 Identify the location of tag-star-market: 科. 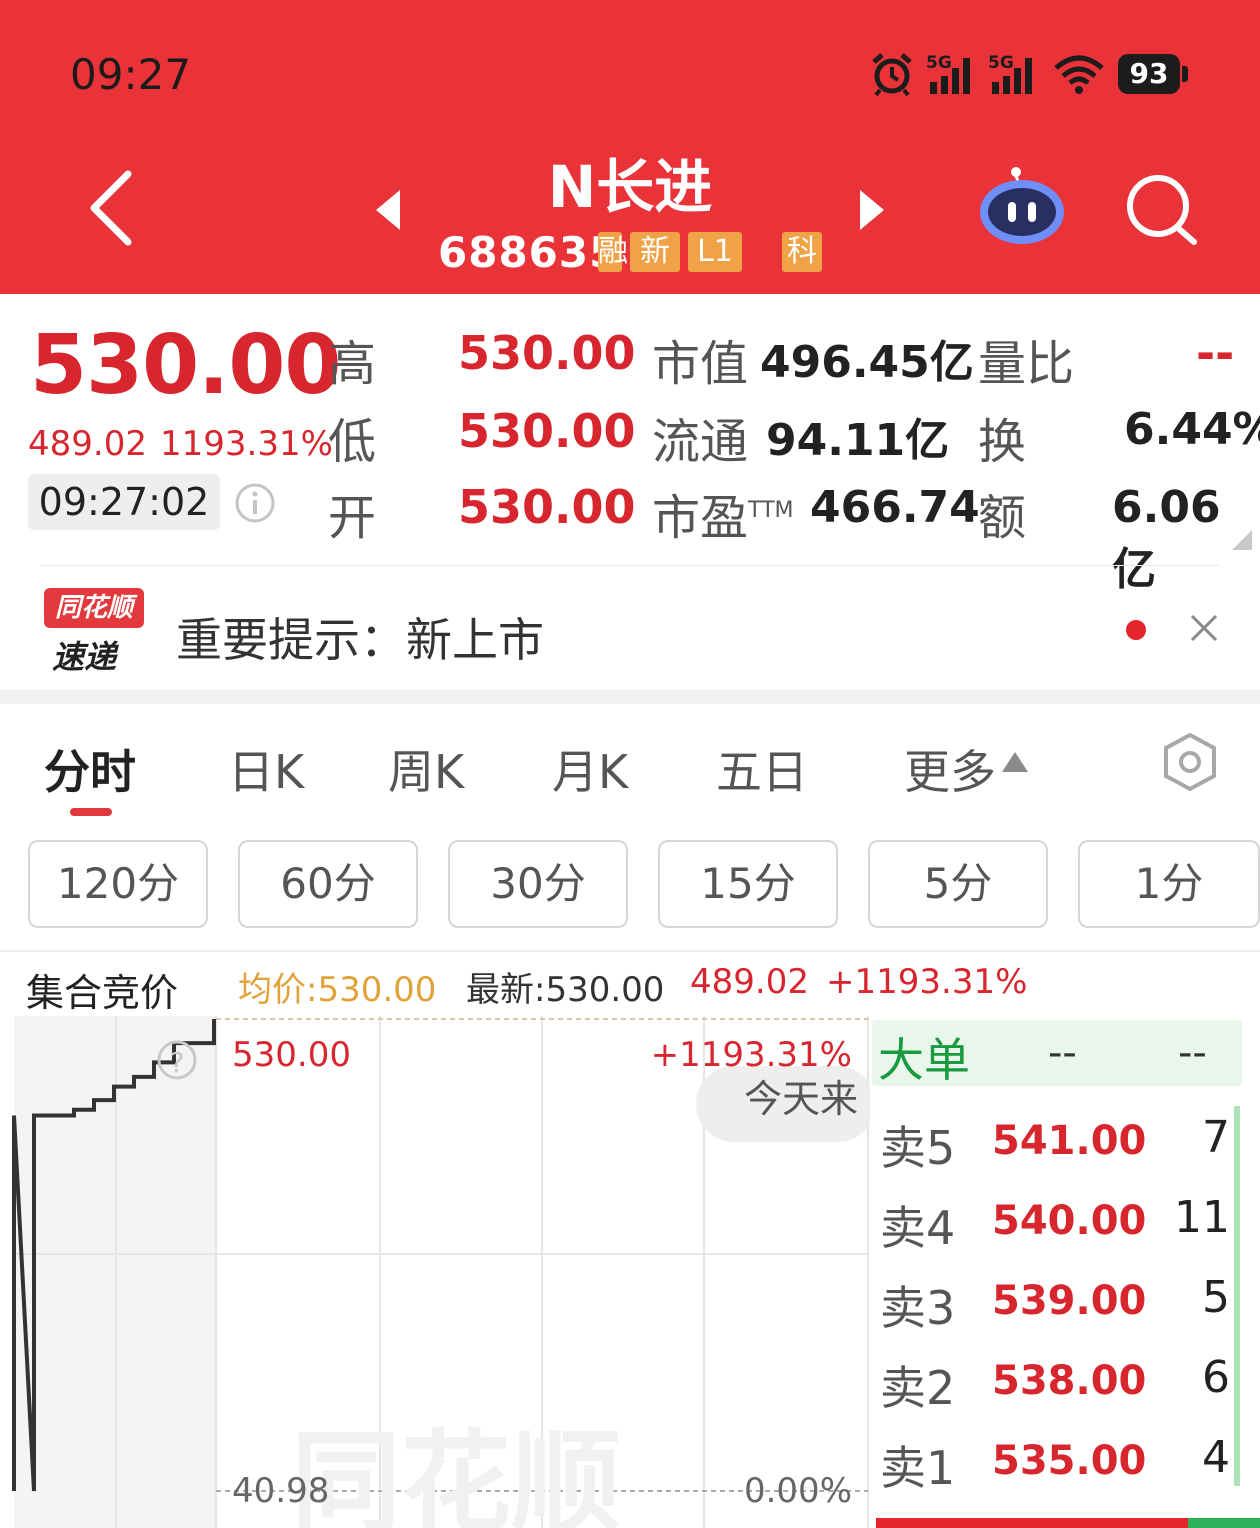
(802, 252).